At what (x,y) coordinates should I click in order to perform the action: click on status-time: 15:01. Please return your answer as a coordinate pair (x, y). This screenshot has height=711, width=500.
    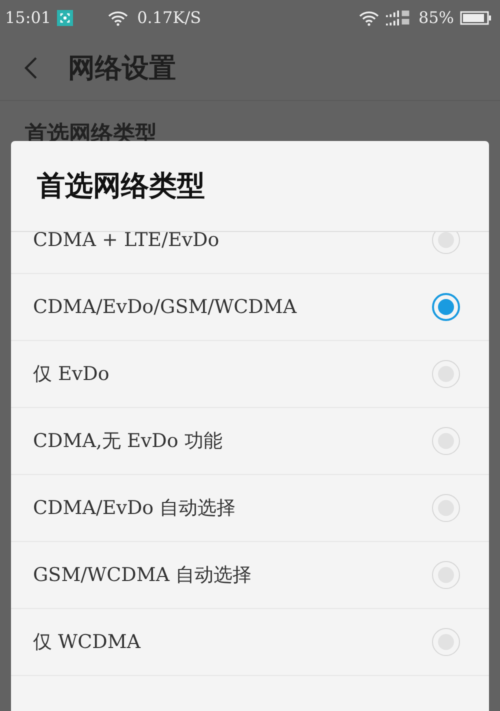
    Looking at the image, I should click on (28, 17).